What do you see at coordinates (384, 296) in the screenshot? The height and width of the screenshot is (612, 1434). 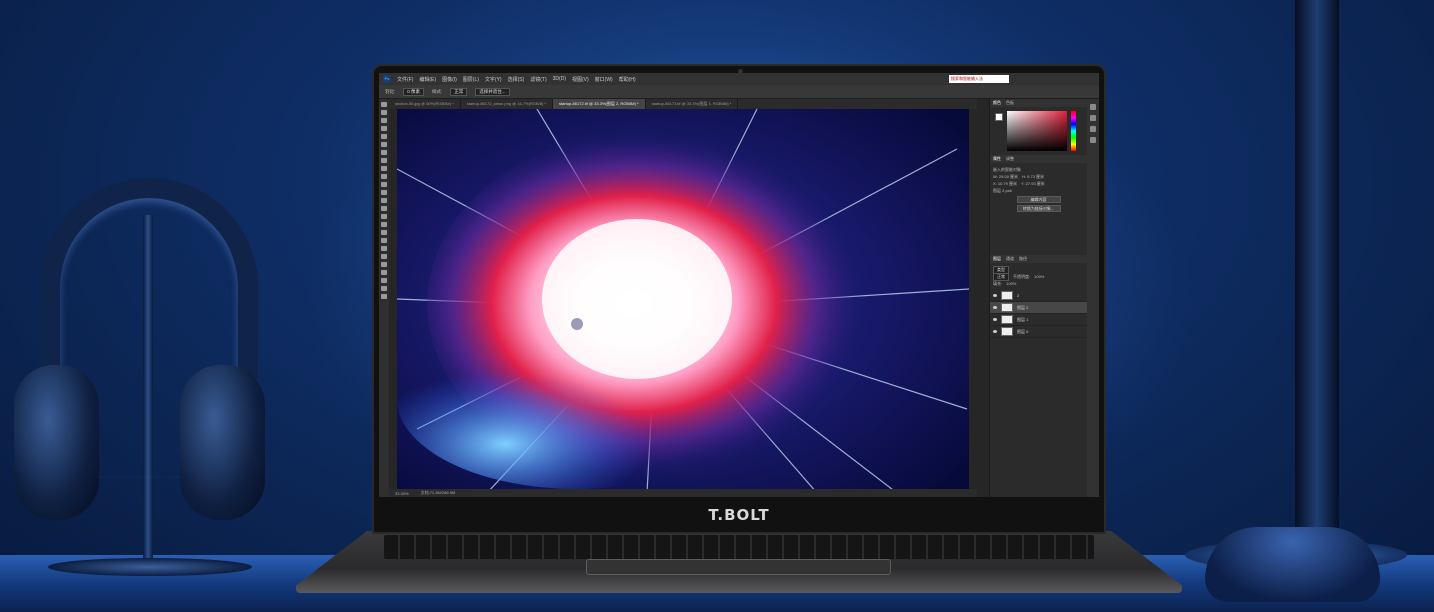 I see `screen-mode-icon` at bounding box center [384, 296].